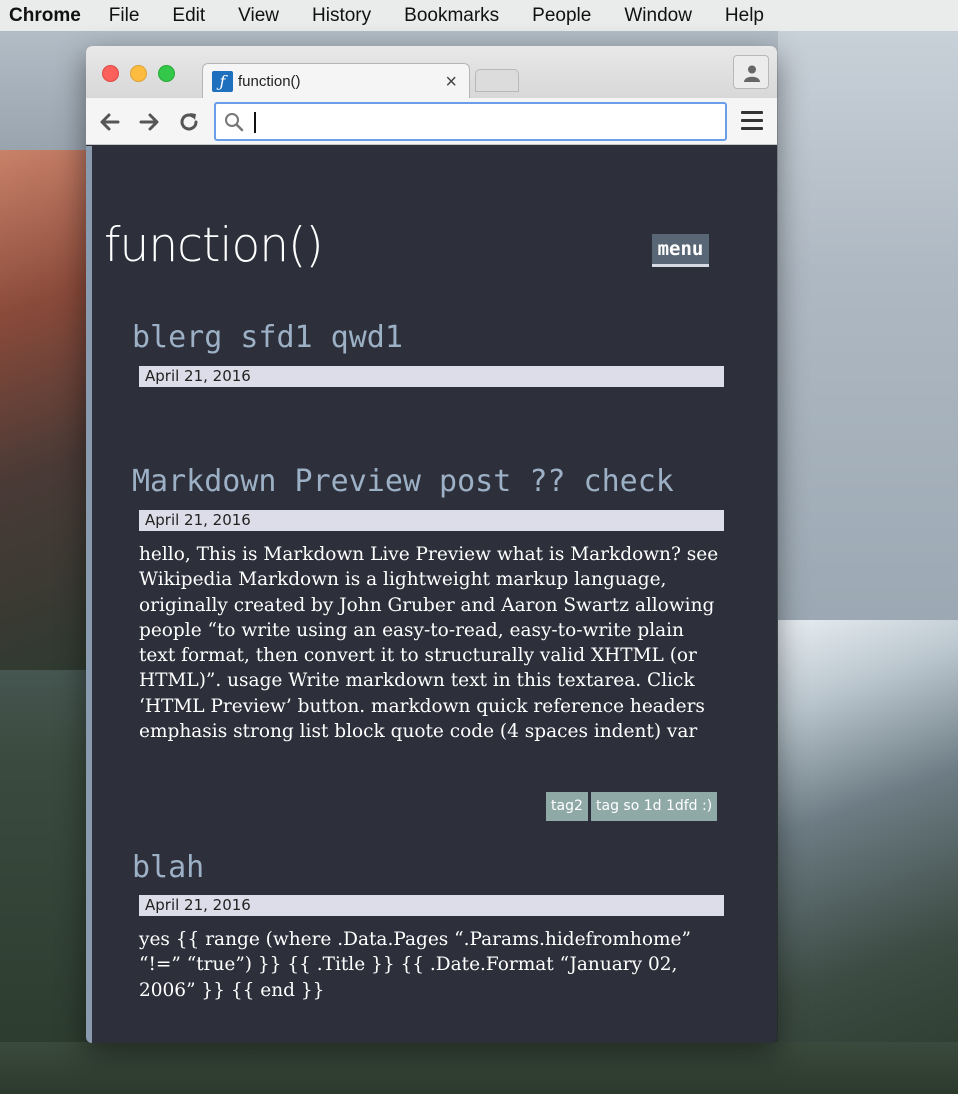  Describe the element at coordinates (561, 16) in the screenshot. I see `menubar-people: People` at that location.